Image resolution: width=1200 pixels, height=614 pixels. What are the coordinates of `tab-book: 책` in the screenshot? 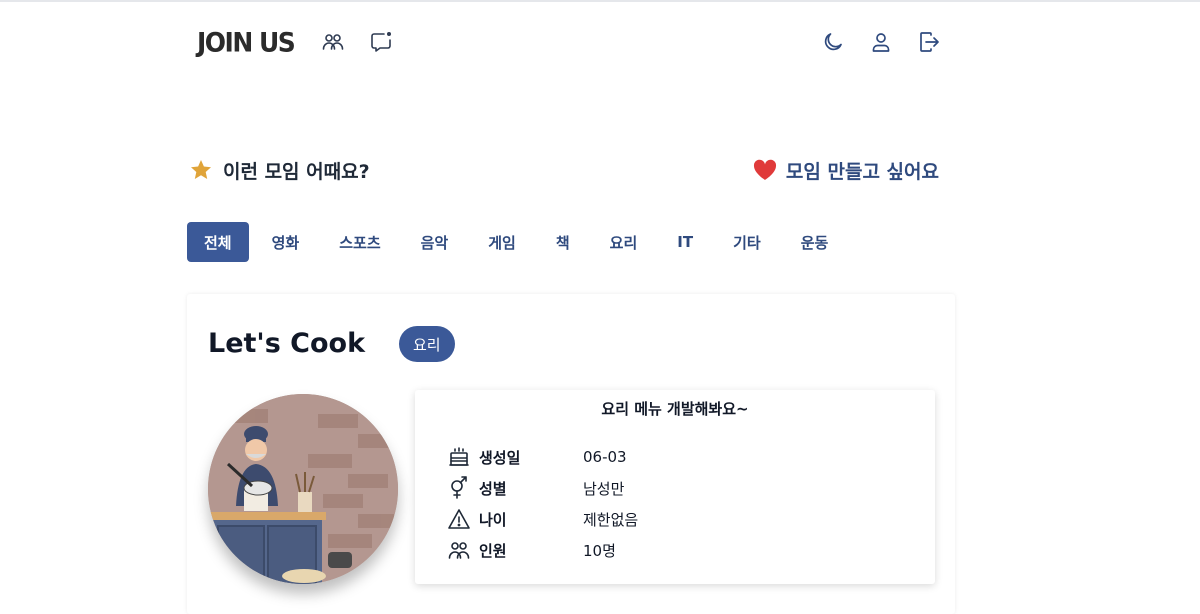 It's located at (563, 242).